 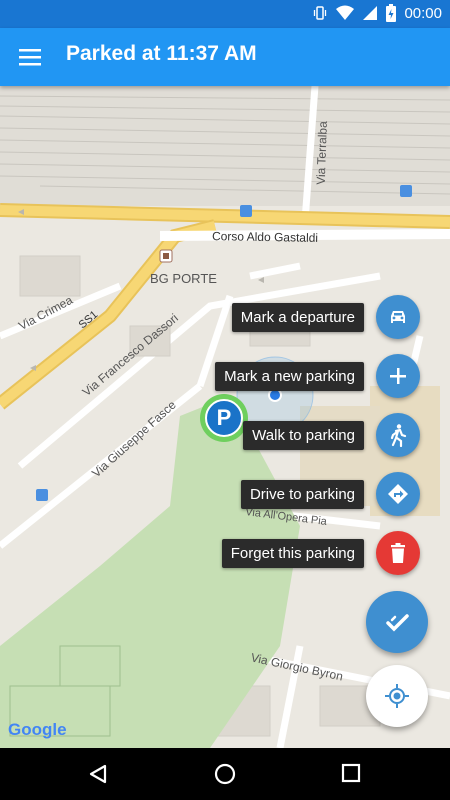 I want to click on forget-parking-button, so click(x=398, y=553).